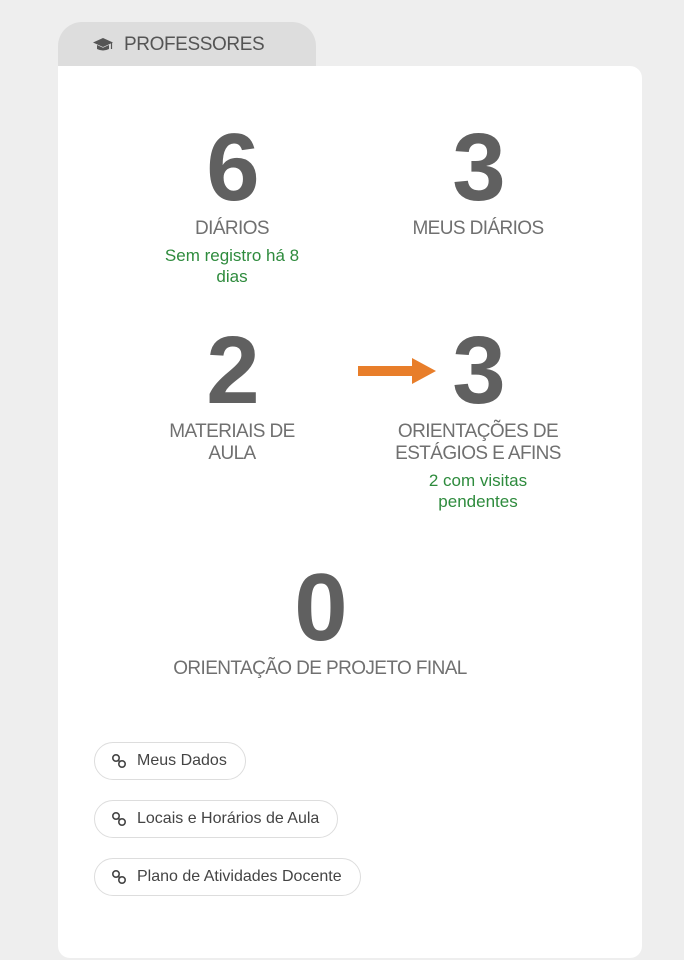 This screenshot has height=960, width=684. I want to click on stat-note: Sem registro há 8 dias, so click(232, 266).